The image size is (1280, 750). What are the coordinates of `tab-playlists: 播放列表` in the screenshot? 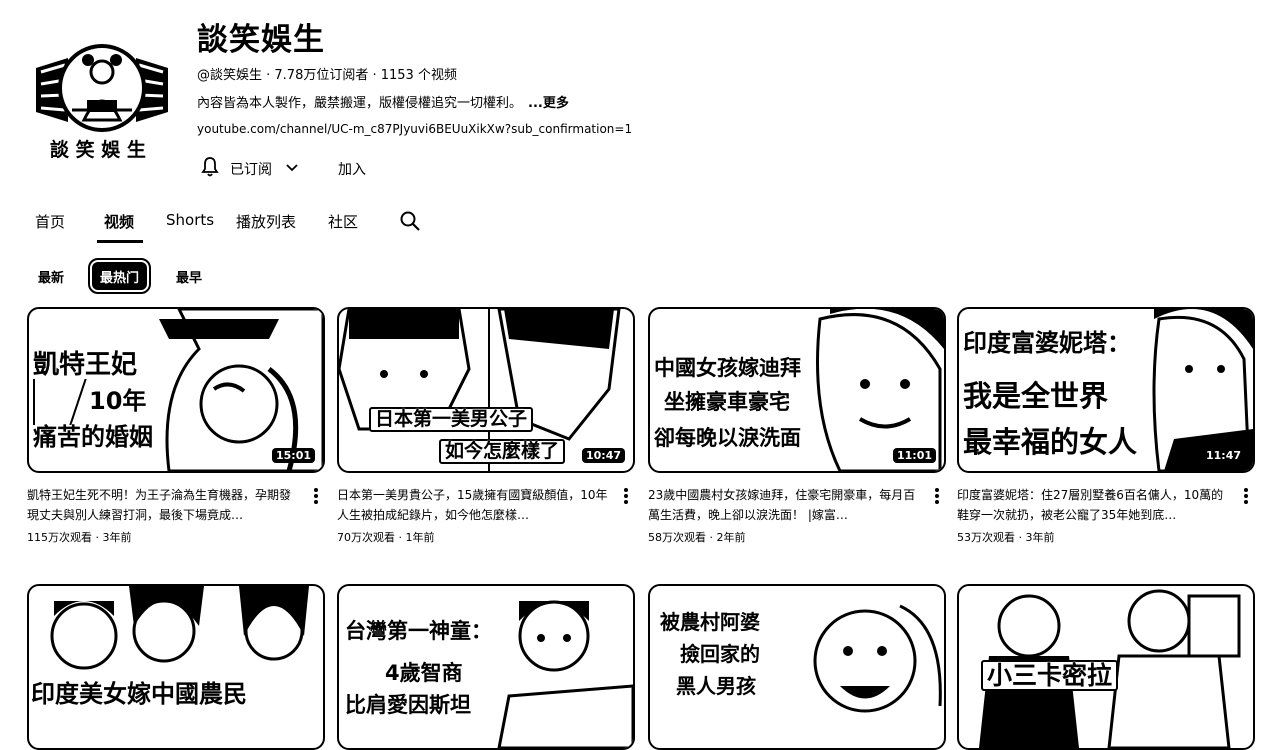 It's located at (266, 221).